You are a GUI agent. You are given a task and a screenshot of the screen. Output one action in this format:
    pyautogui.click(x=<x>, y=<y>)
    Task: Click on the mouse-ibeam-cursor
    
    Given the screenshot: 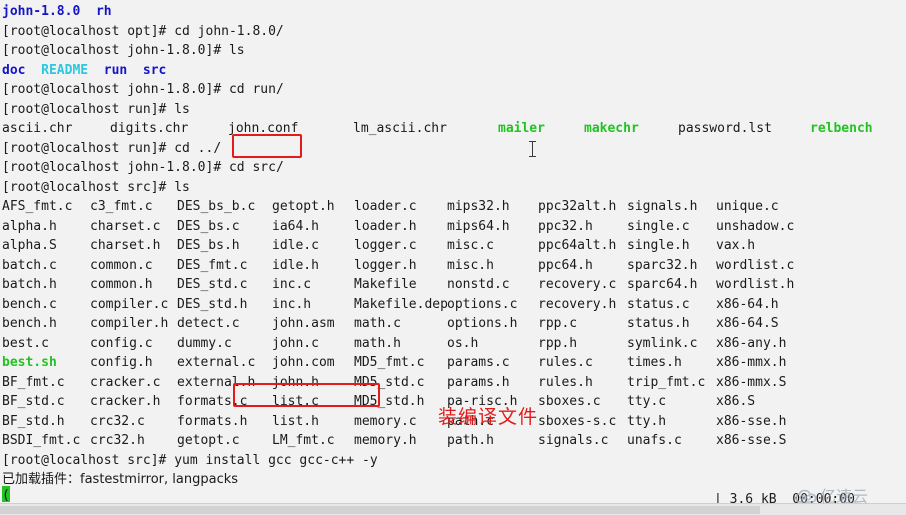 What is the action you would take?
    pyautogui.click(x=532, y=149)
    